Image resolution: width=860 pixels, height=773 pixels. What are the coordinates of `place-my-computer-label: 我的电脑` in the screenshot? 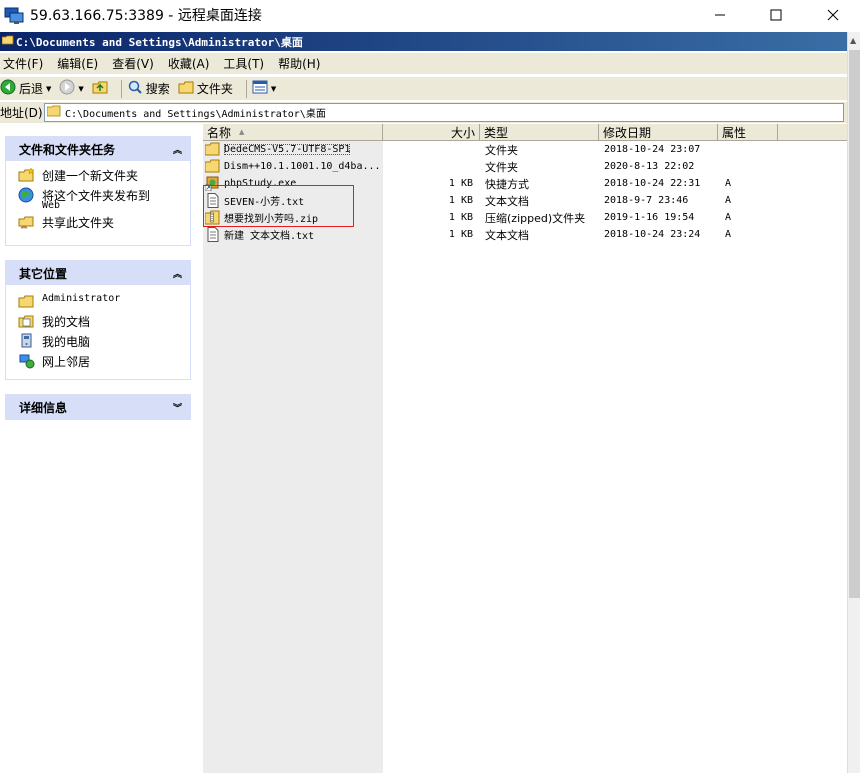 It's located at (66, 342).